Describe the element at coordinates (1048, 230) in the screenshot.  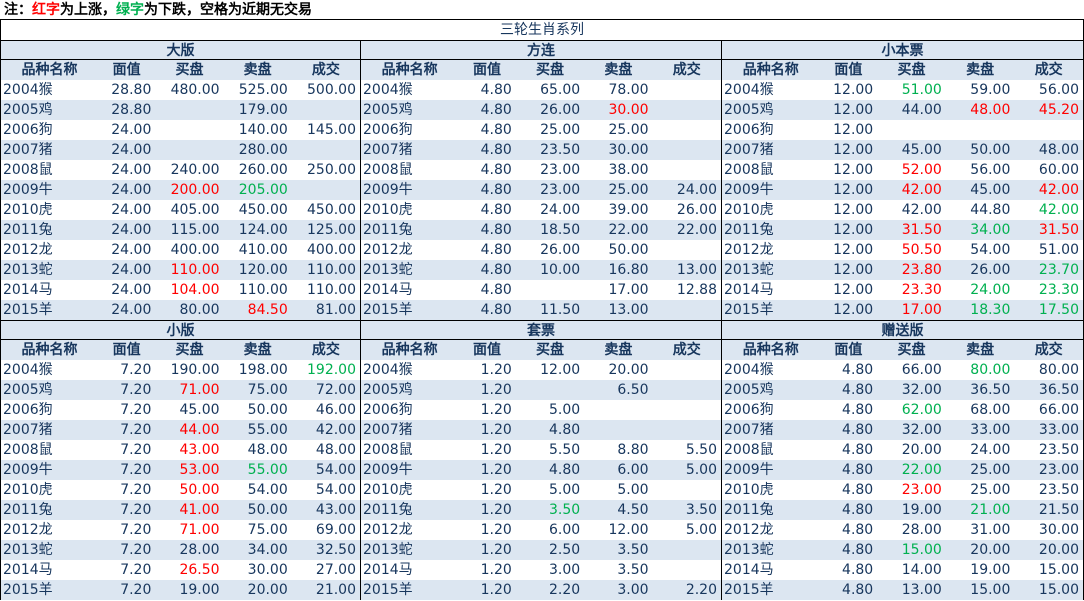
I see `cell-deal: 31.50` at that location.